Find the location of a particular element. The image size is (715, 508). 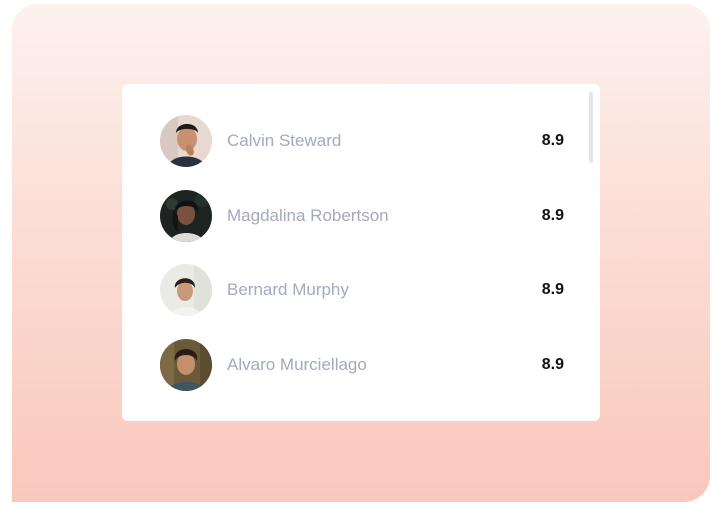

person-name: Bernard Murphy is located at coordinates (288, 289).